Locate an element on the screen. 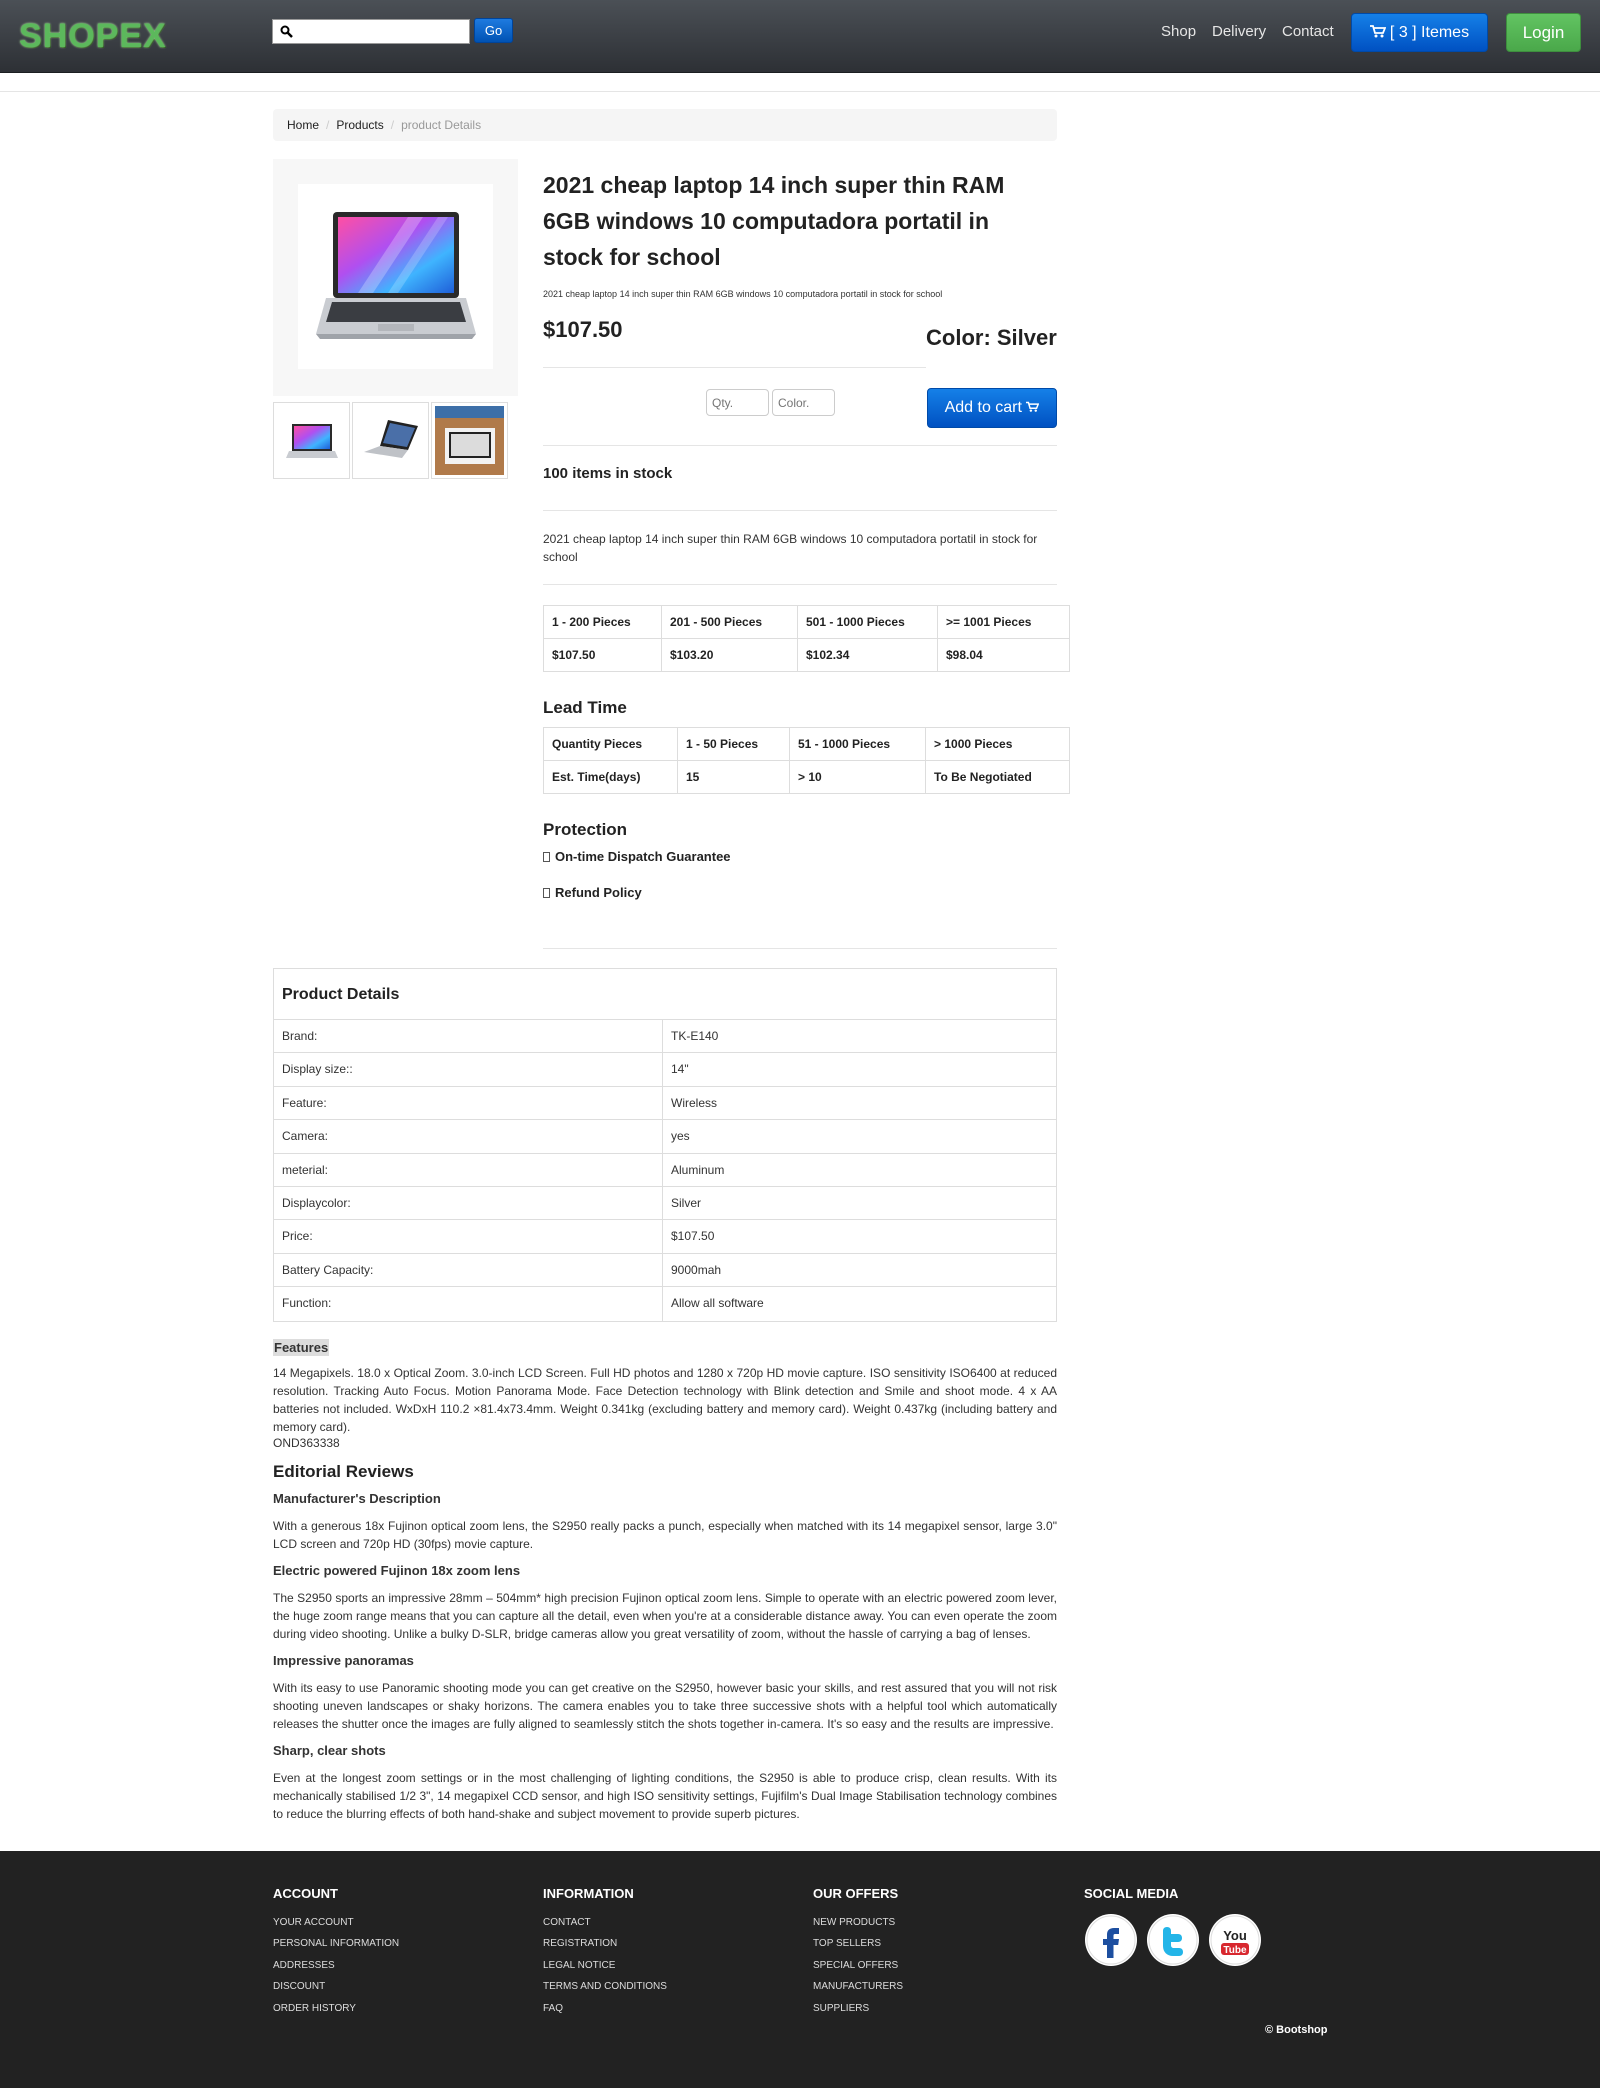 This screenshot has width=1600, height=2088. tier-range: 501 - 1000 Pieces is located at coordinates (867, 622).